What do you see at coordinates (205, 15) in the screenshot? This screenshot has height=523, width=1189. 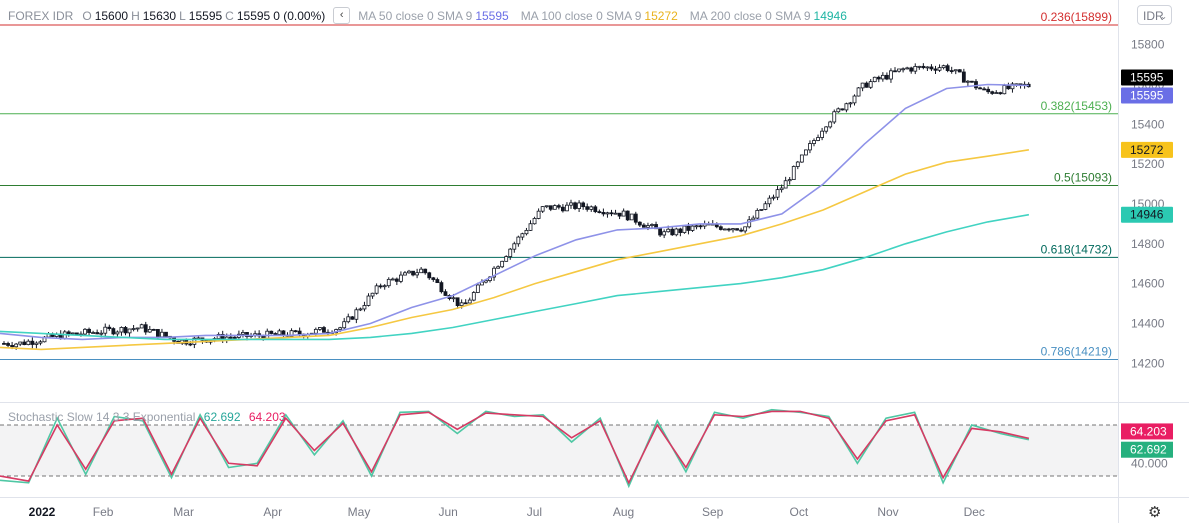 I see `low-value: 15595` at bounding box center [205, 15].